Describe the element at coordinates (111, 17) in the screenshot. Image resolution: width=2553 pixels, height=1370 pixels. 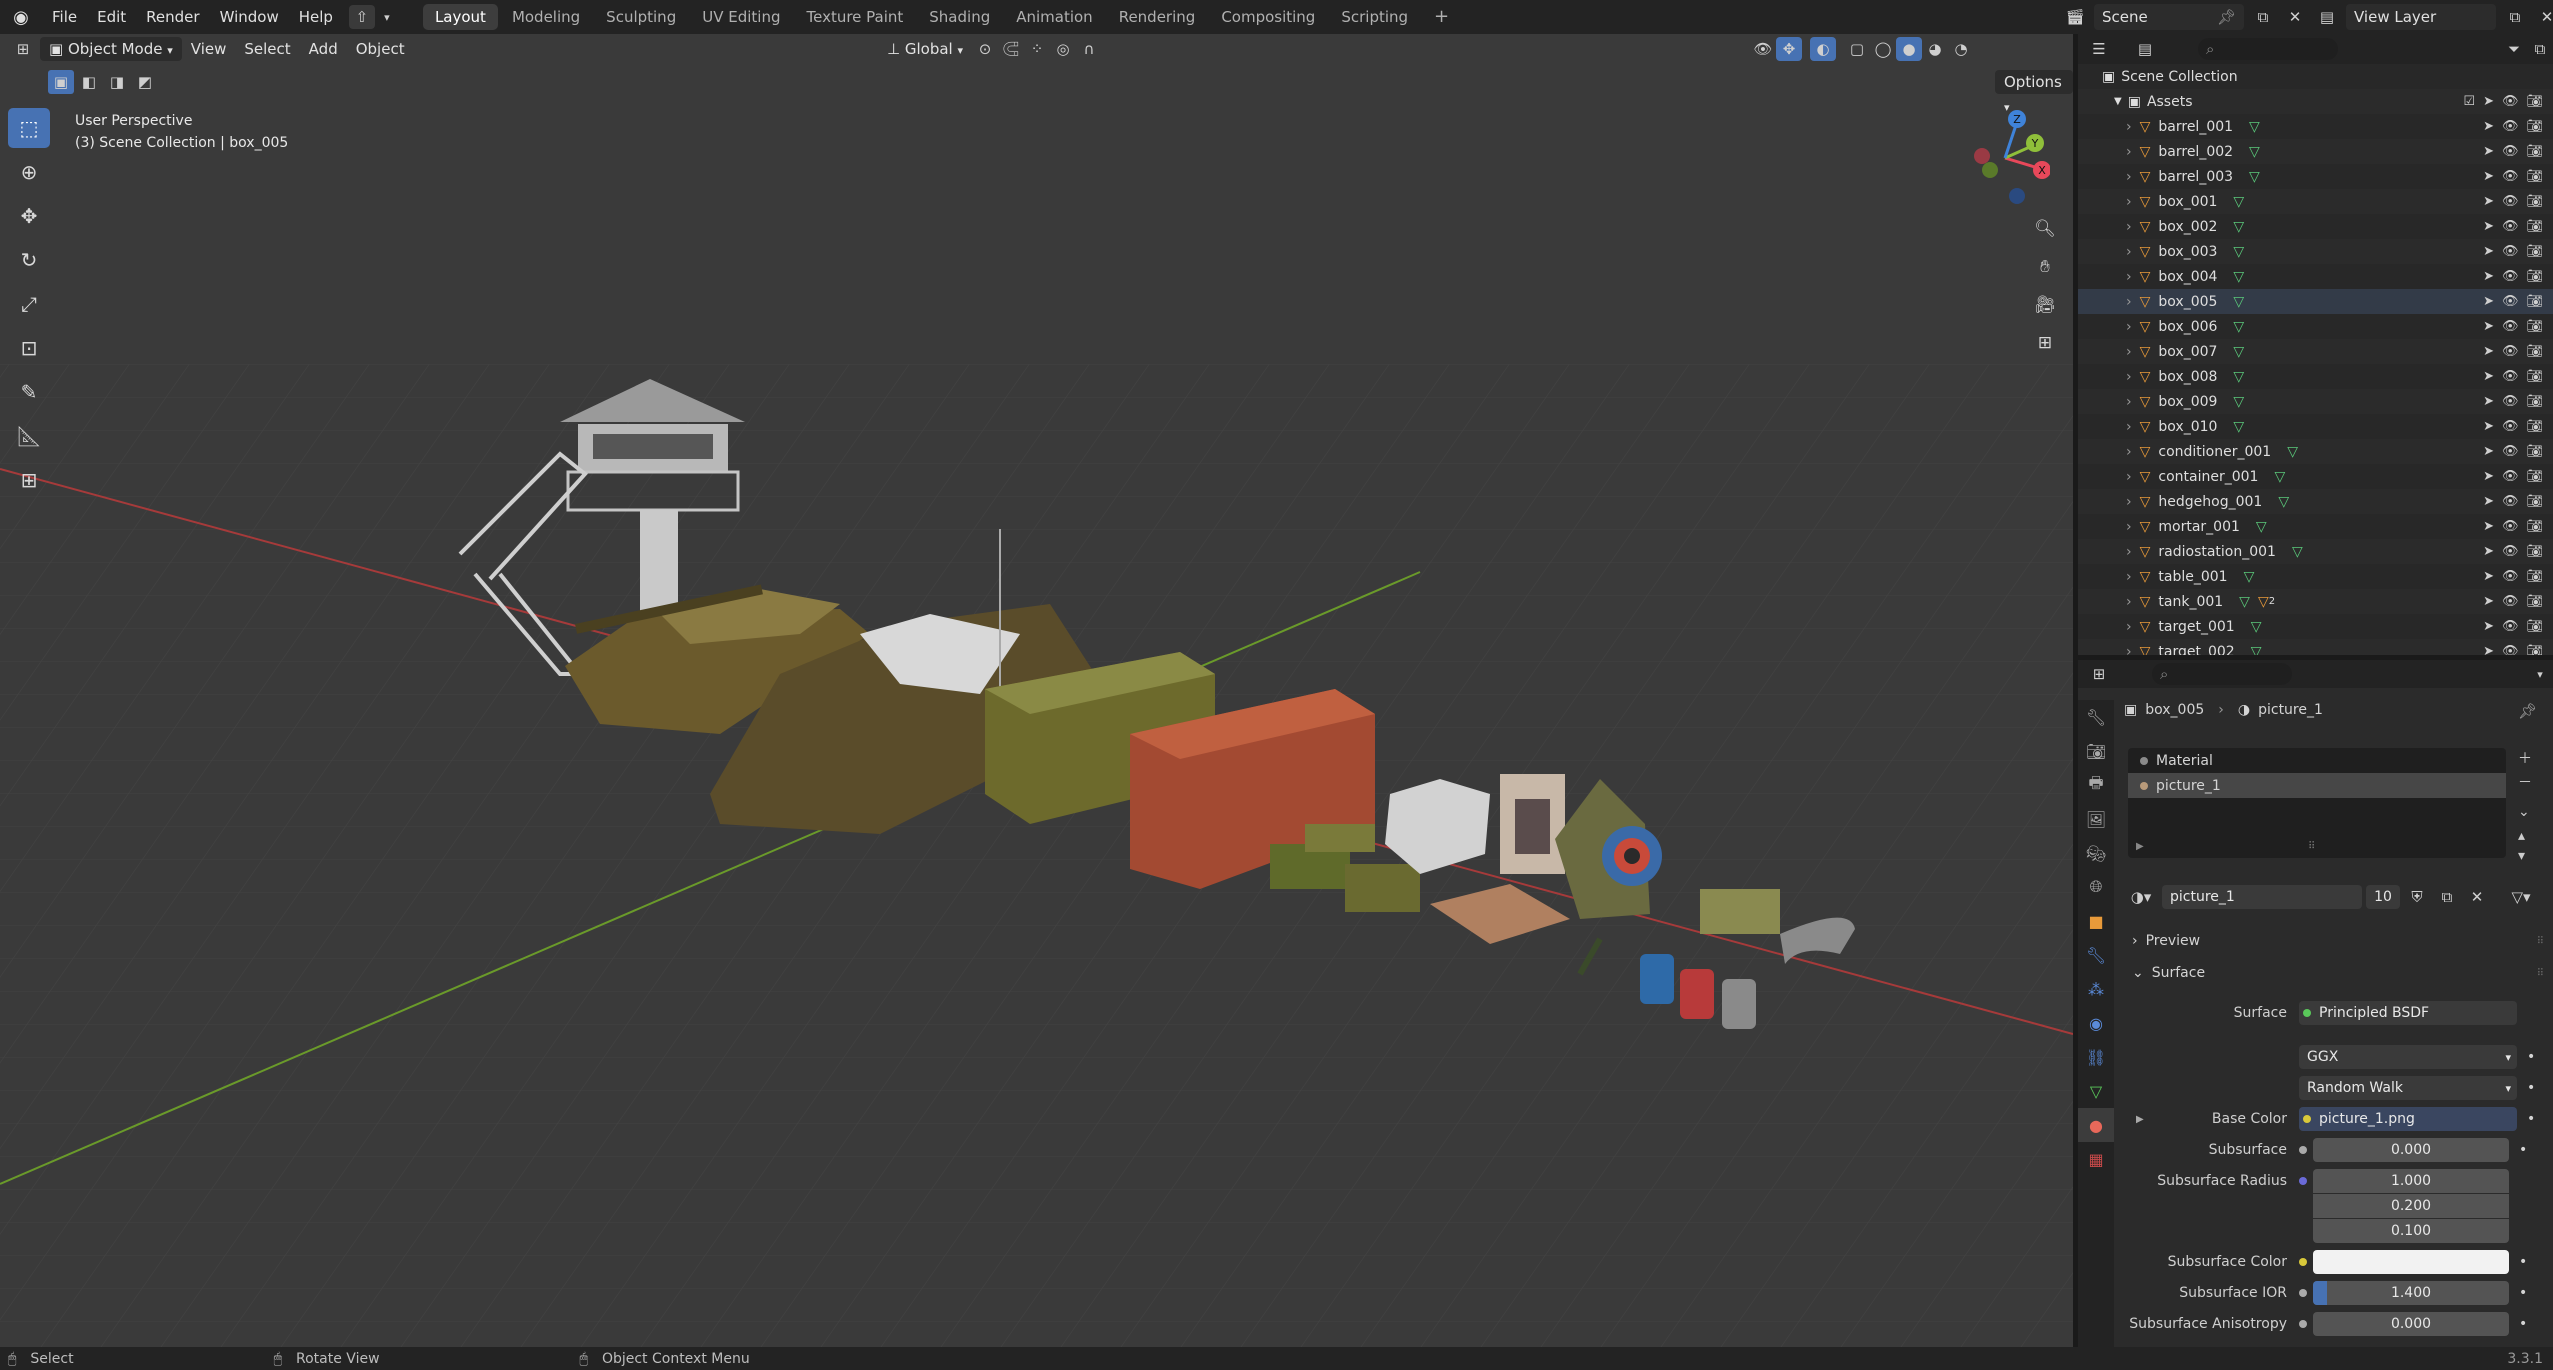
I see `menu-edit: Edit` at that location.